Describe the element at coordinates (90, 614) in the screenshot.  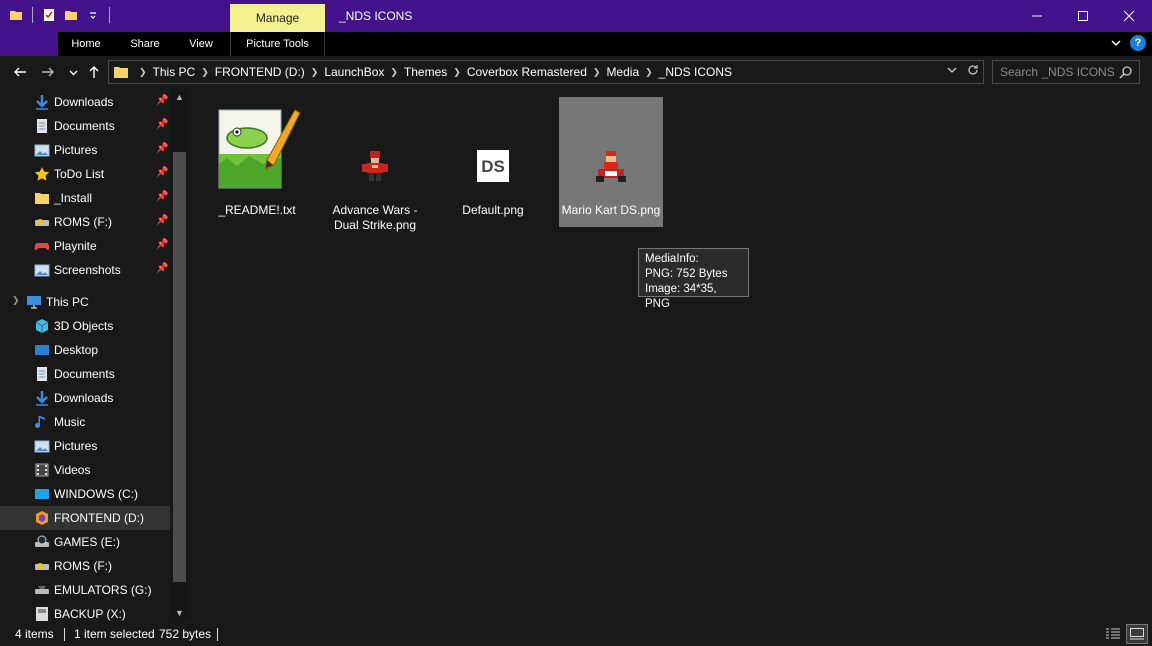
I see `nav-item-label: BACKUP (X:)` at that location.